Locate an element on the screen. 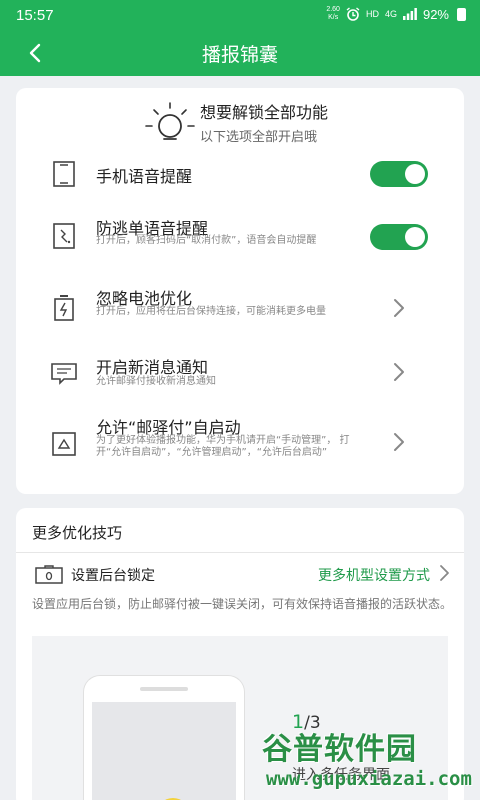 This screenshot has height=800, width=480. anti-escape-toggle is located at coordinates (399, 237).